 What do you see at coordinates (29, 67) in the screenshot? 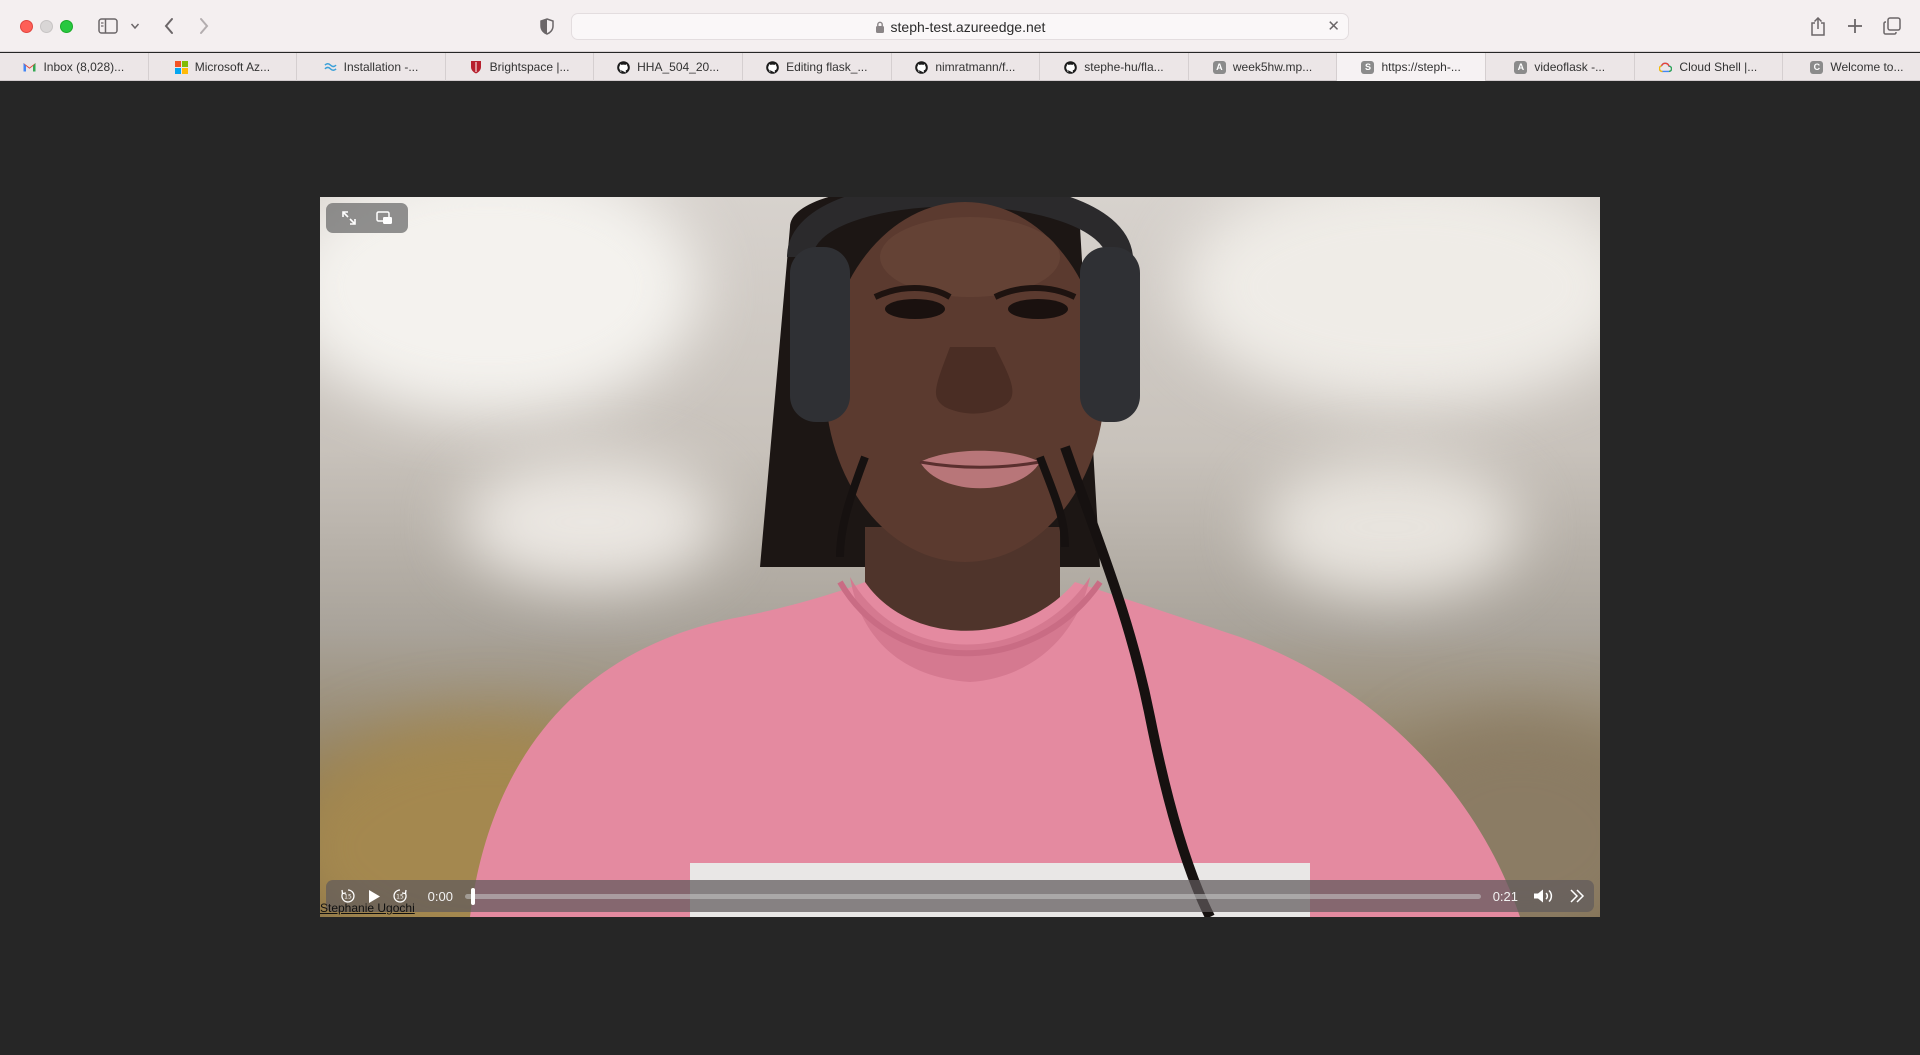
I see `gmail-icon` at bounding box center [29, 67].